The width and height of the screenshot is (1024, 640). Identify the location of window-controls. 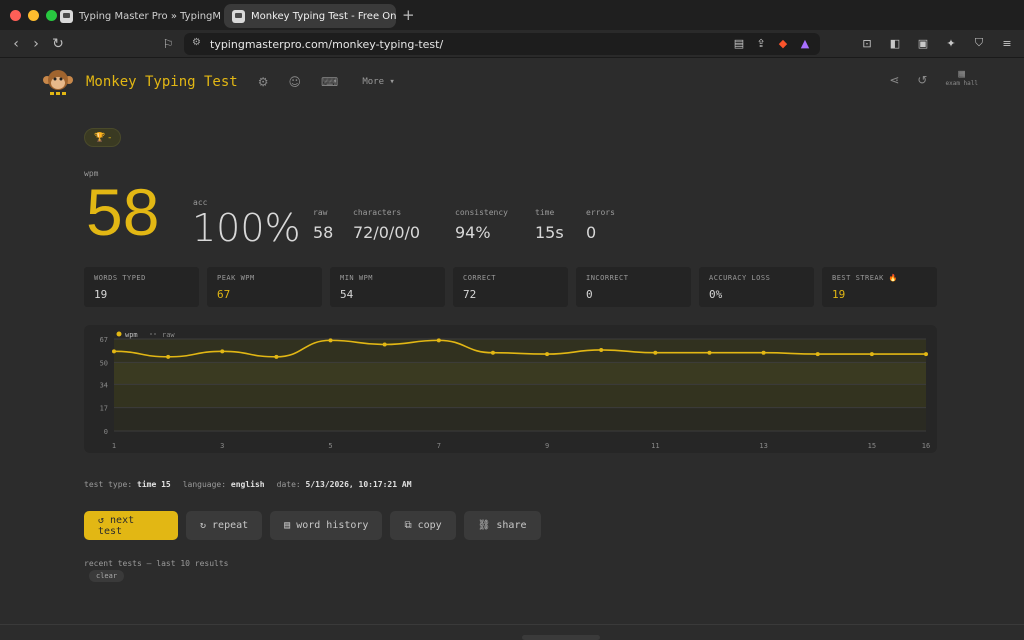
(33, 15).